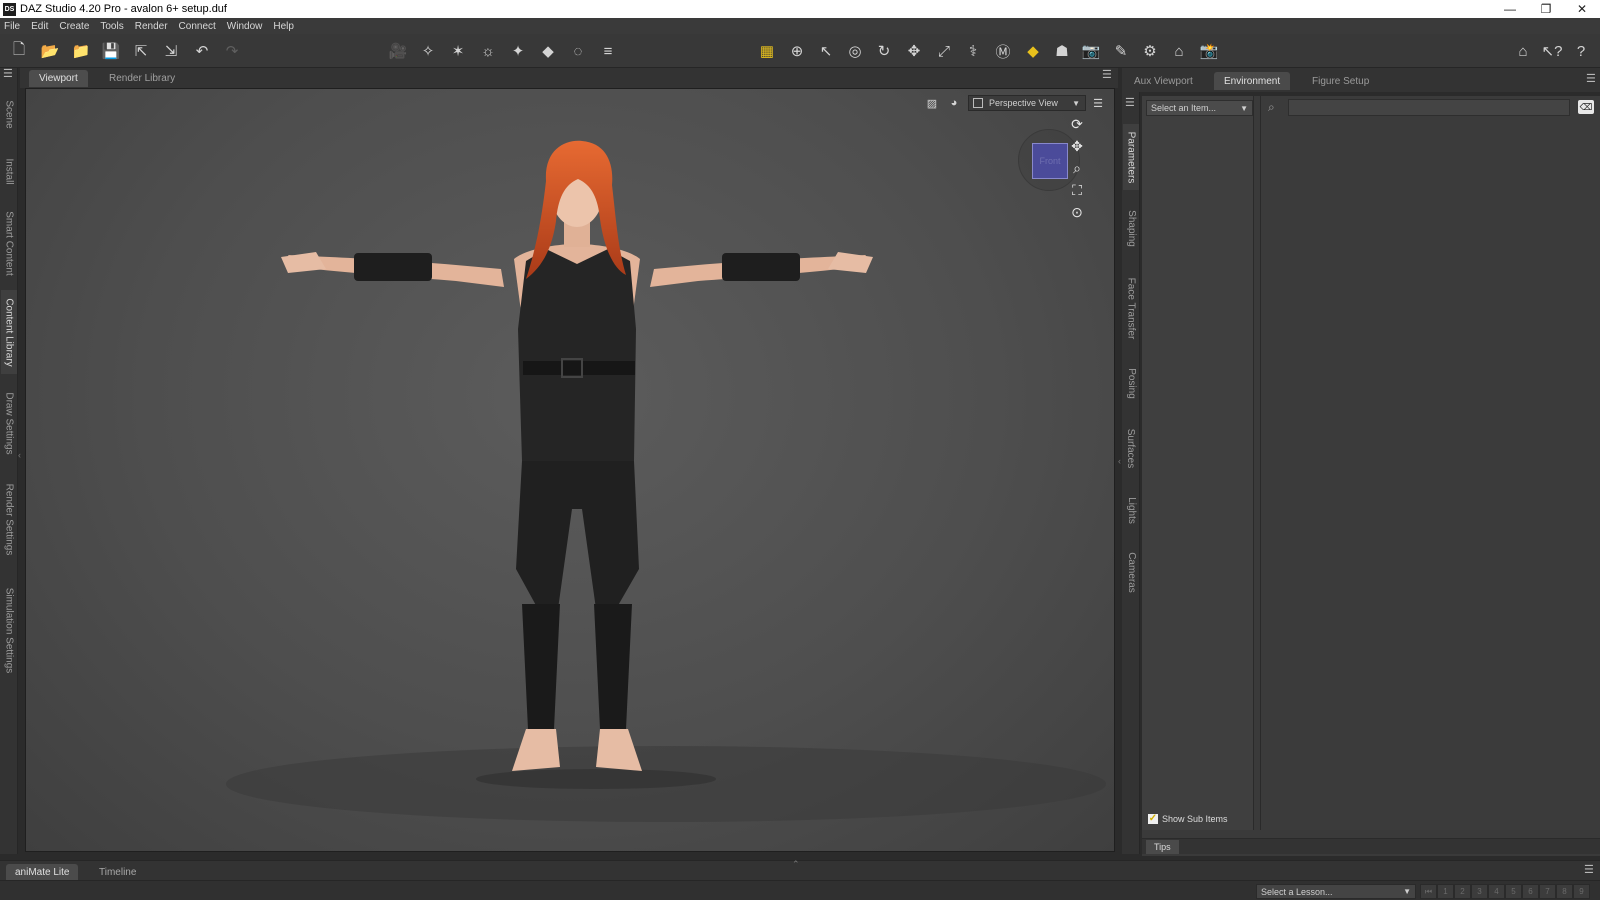 This screenshot has width=1600, height=900. I want to click on tab-face-transfer: Face Transfer, so click(1131, 308).